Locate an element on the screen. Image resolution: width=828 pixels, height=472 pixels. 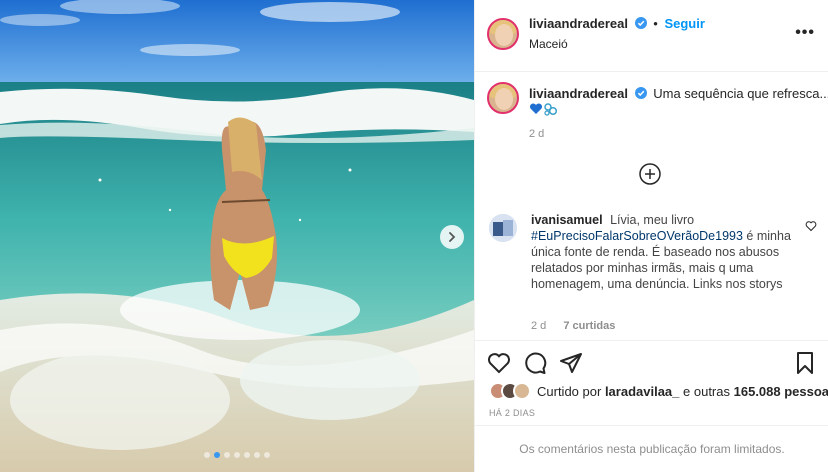
liked-by-prefix: Curtido por is located at coordinates (569, 391).